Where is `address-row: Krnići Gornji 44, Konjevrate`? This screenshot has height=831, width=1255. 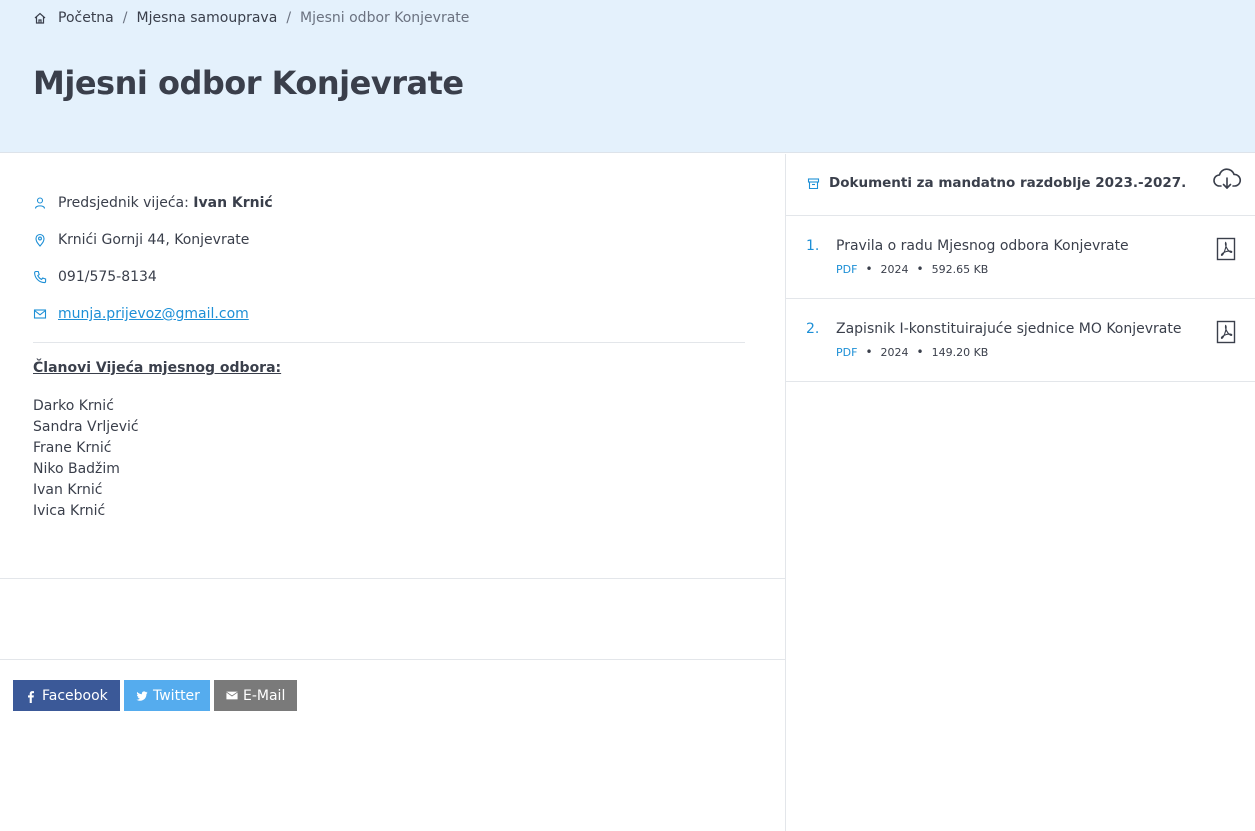 address-row: Krnići Gornji 44, Konjevrate is located at coordinates (141, 240).